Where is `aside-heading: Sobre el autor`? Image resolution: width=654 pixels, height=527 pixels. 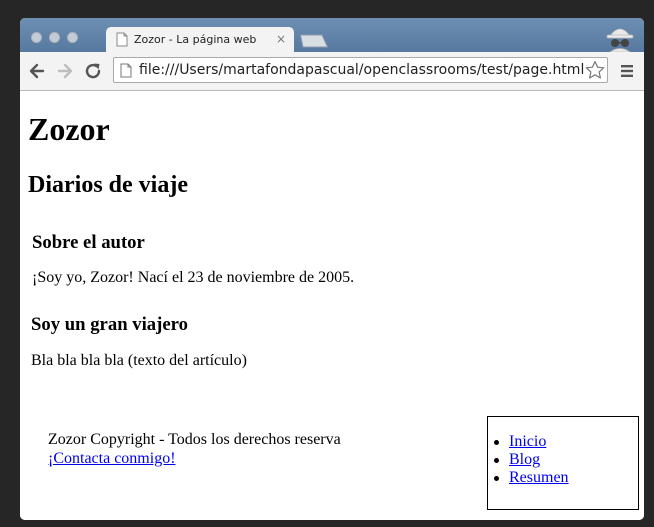 aside-heading: Sobre el autor is located at coordinates (88, 242).